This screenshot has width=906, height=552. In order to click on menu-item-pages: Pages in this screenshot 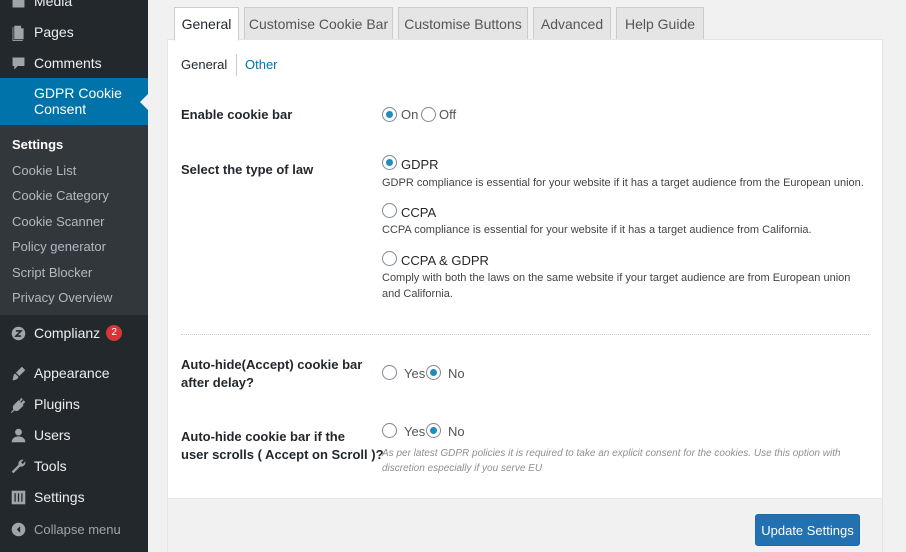, I will do `click(74, 32)`.